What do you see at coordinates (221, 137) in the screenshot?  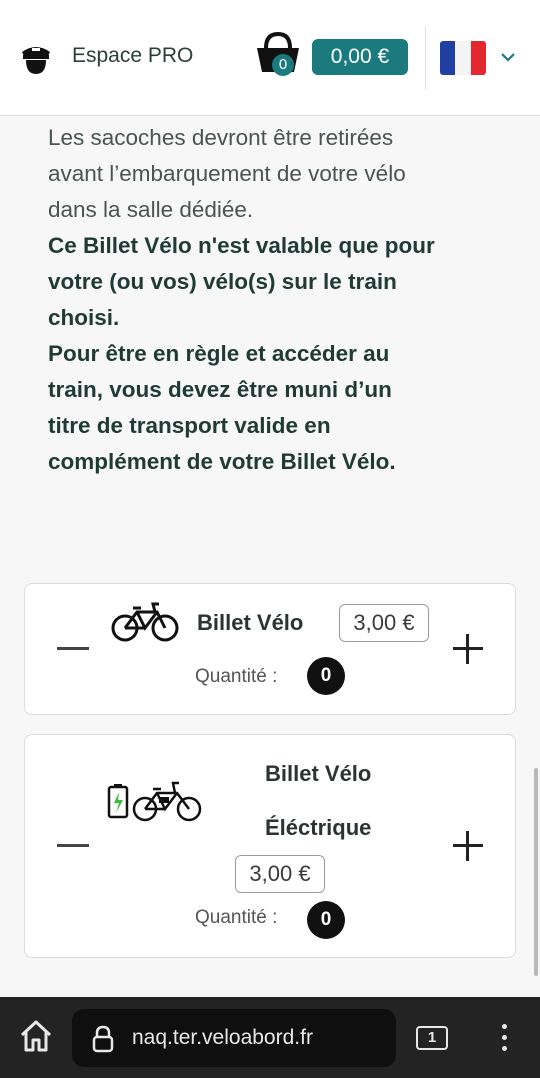 I see `para-line: Les sacoches devront être retirées` at bounding box center [221, 137].